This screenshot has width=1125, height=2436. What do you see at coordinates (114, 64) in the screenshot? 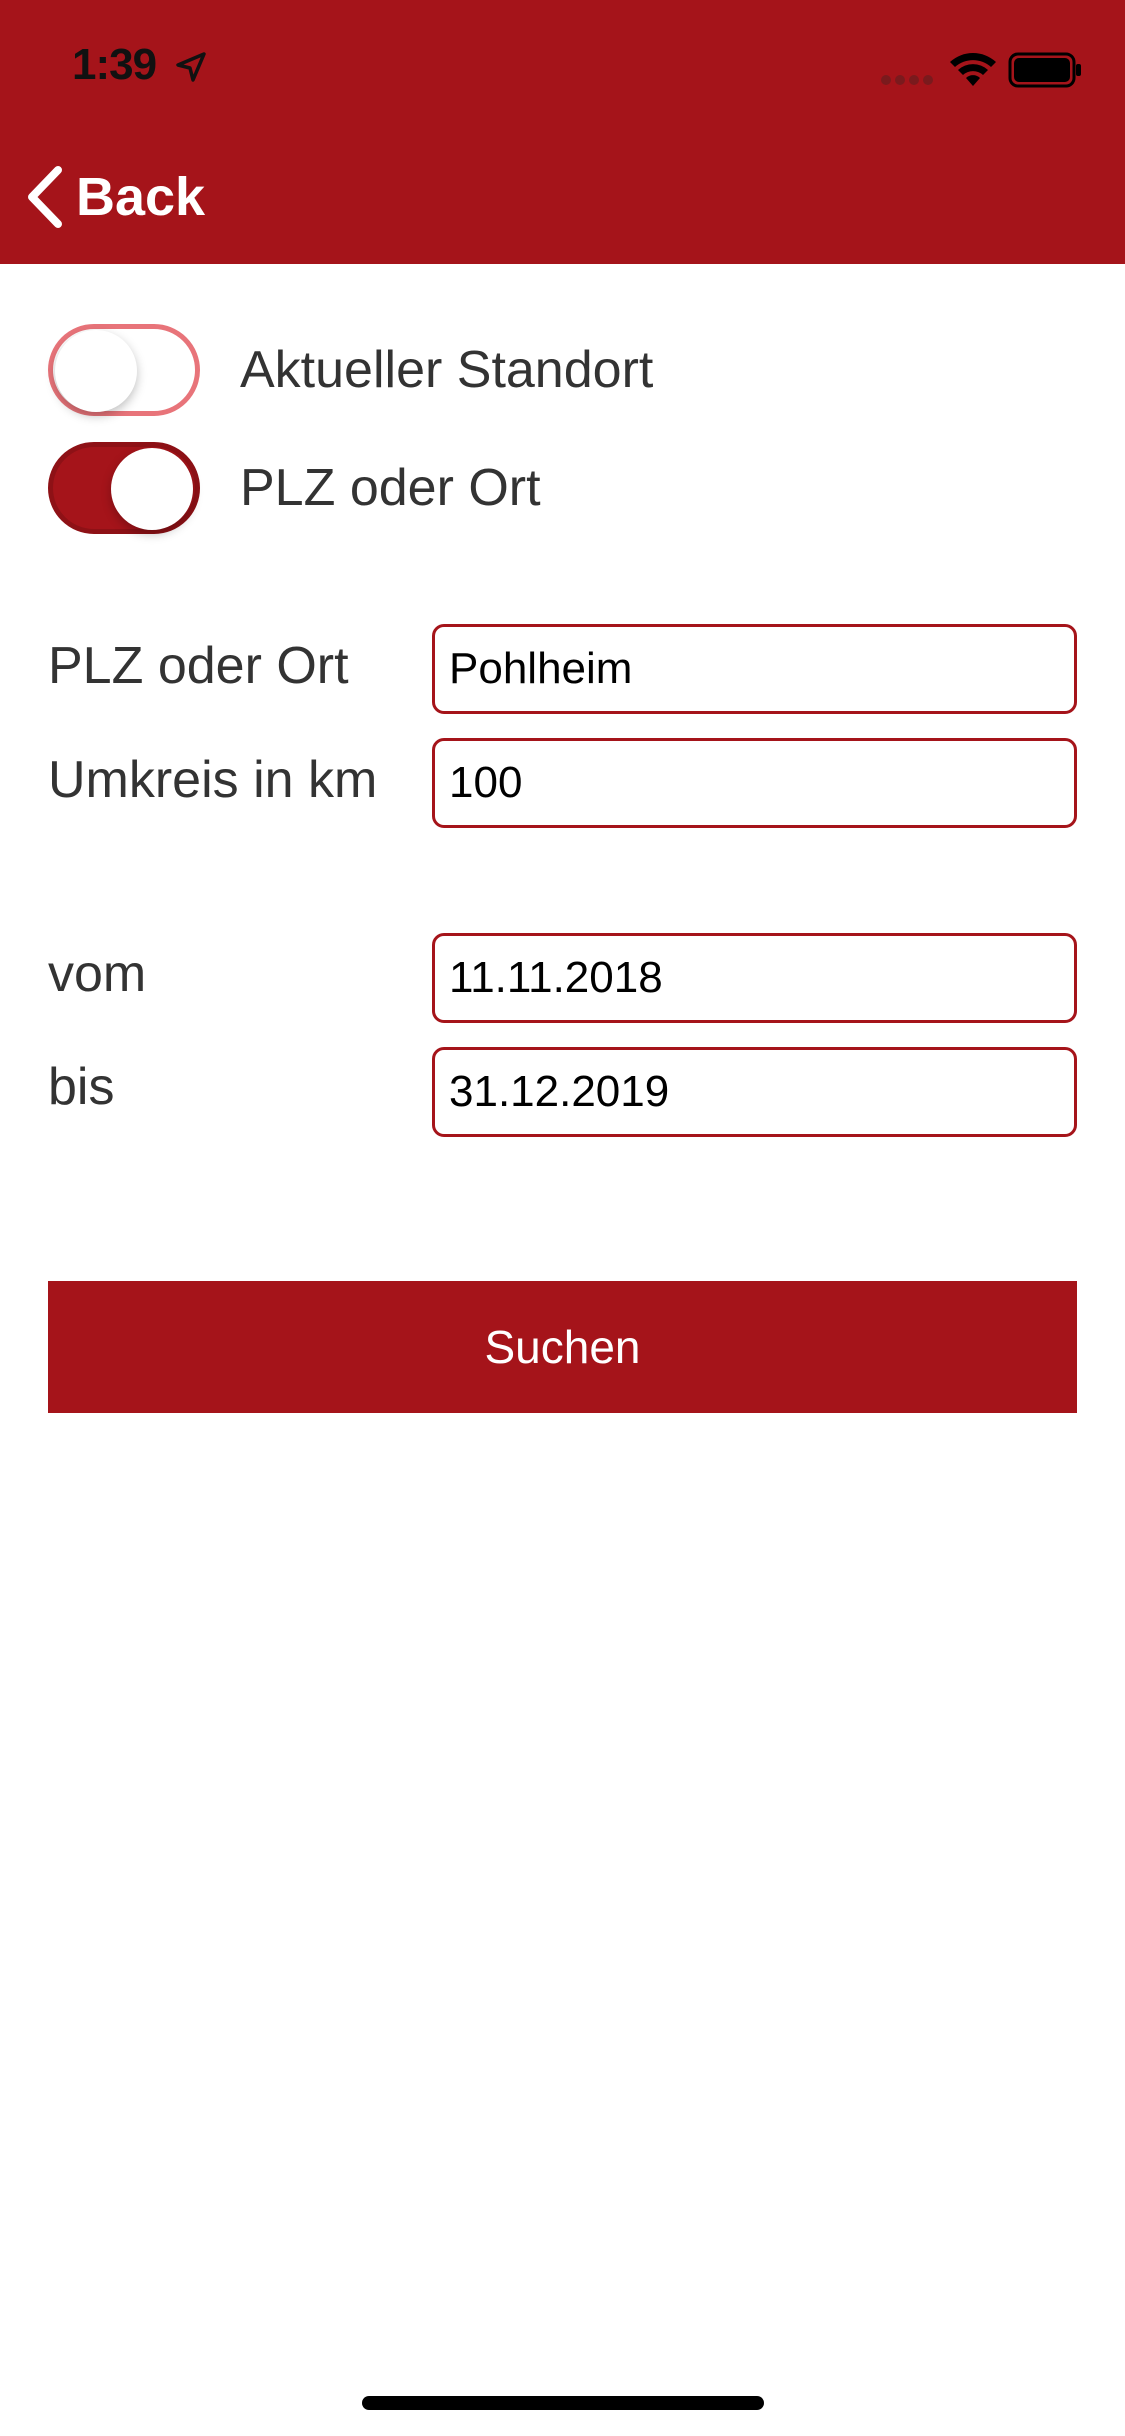
I see `status-time: 1:39` at bounding box center [114, 64].